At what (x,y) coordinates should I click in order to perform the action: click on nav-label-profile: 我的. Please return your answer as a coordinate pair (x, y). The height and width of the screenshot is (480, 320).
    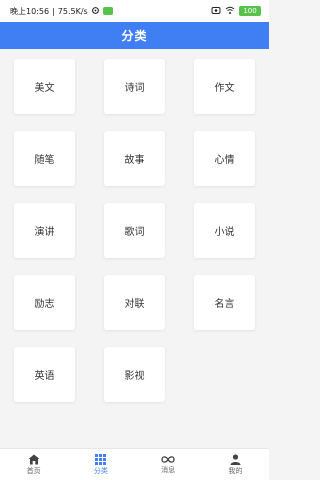
    Looking at the image, I should click on (235, 470).